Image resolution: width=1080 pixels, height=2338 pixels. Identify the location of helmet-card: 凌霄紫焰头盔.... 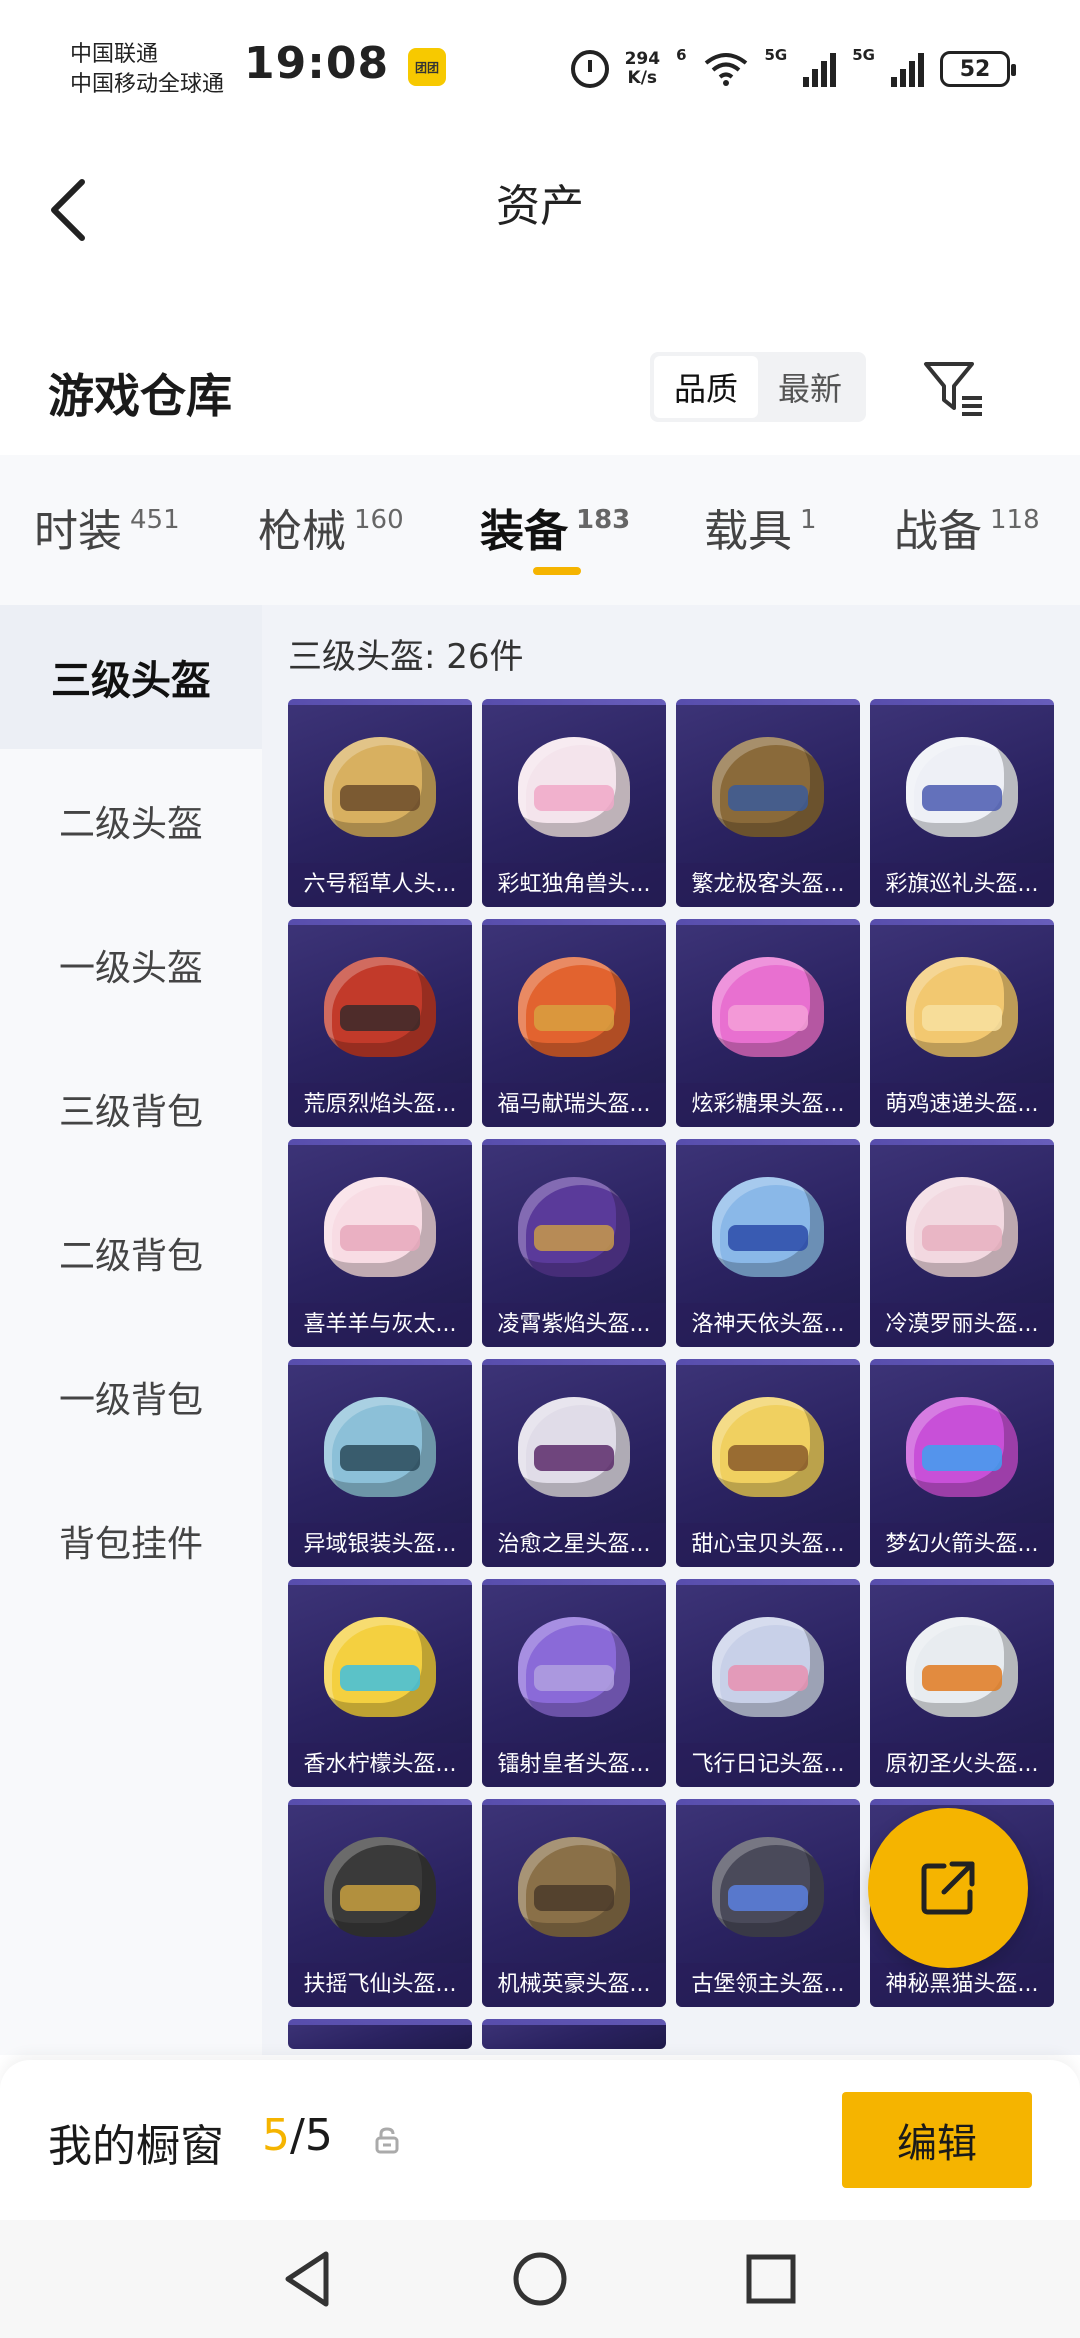
(574, 1243).